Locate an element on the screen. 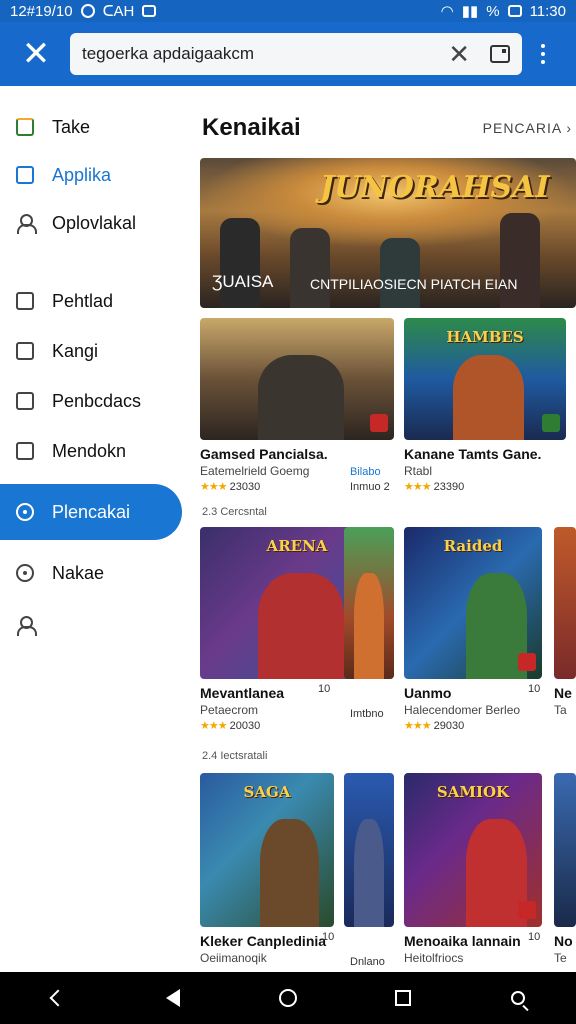 This screenshot has width=576, height=1024. sidebar-item-person is located at coordinates (91, 625).